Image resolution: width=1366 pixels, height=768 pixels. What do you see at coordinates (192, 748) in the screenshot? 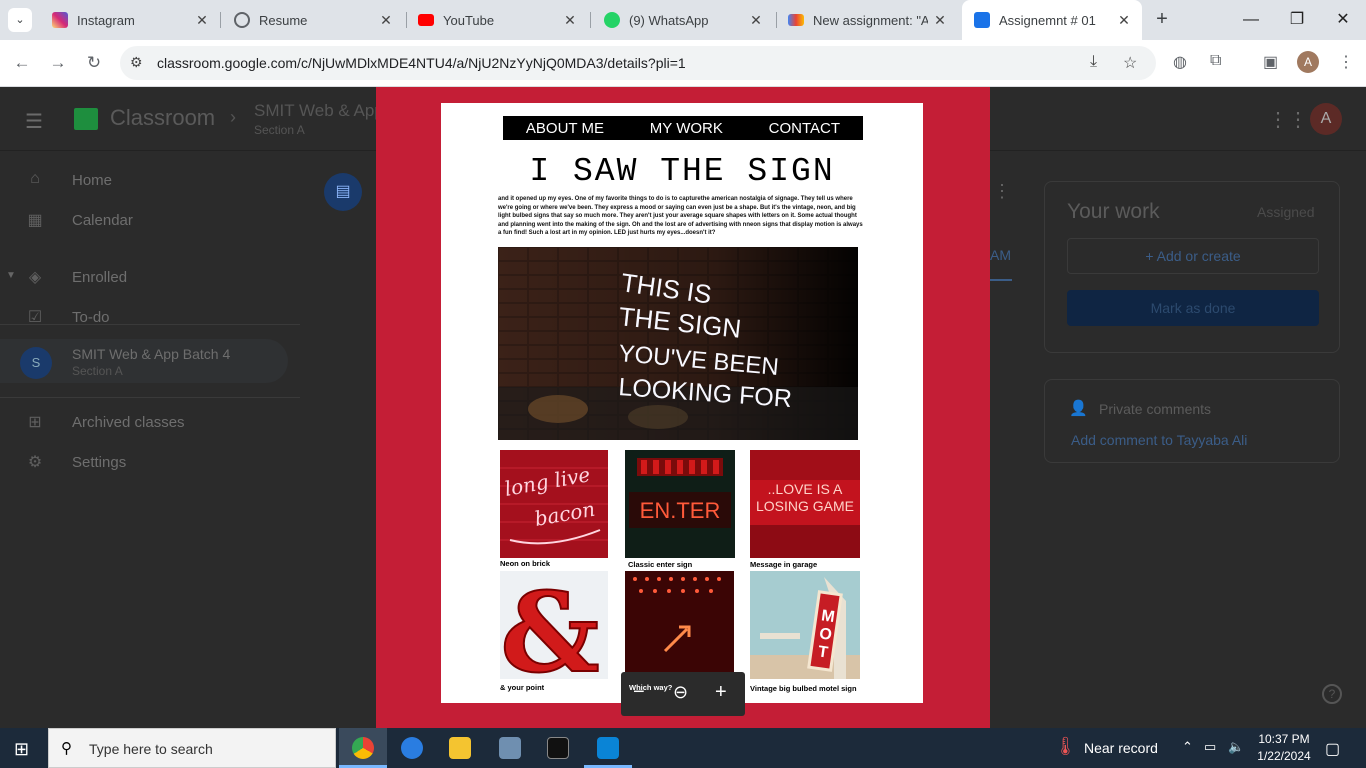
I see `taskbar-search: ⚲ Type here to search` at bounding box center [192, 748].